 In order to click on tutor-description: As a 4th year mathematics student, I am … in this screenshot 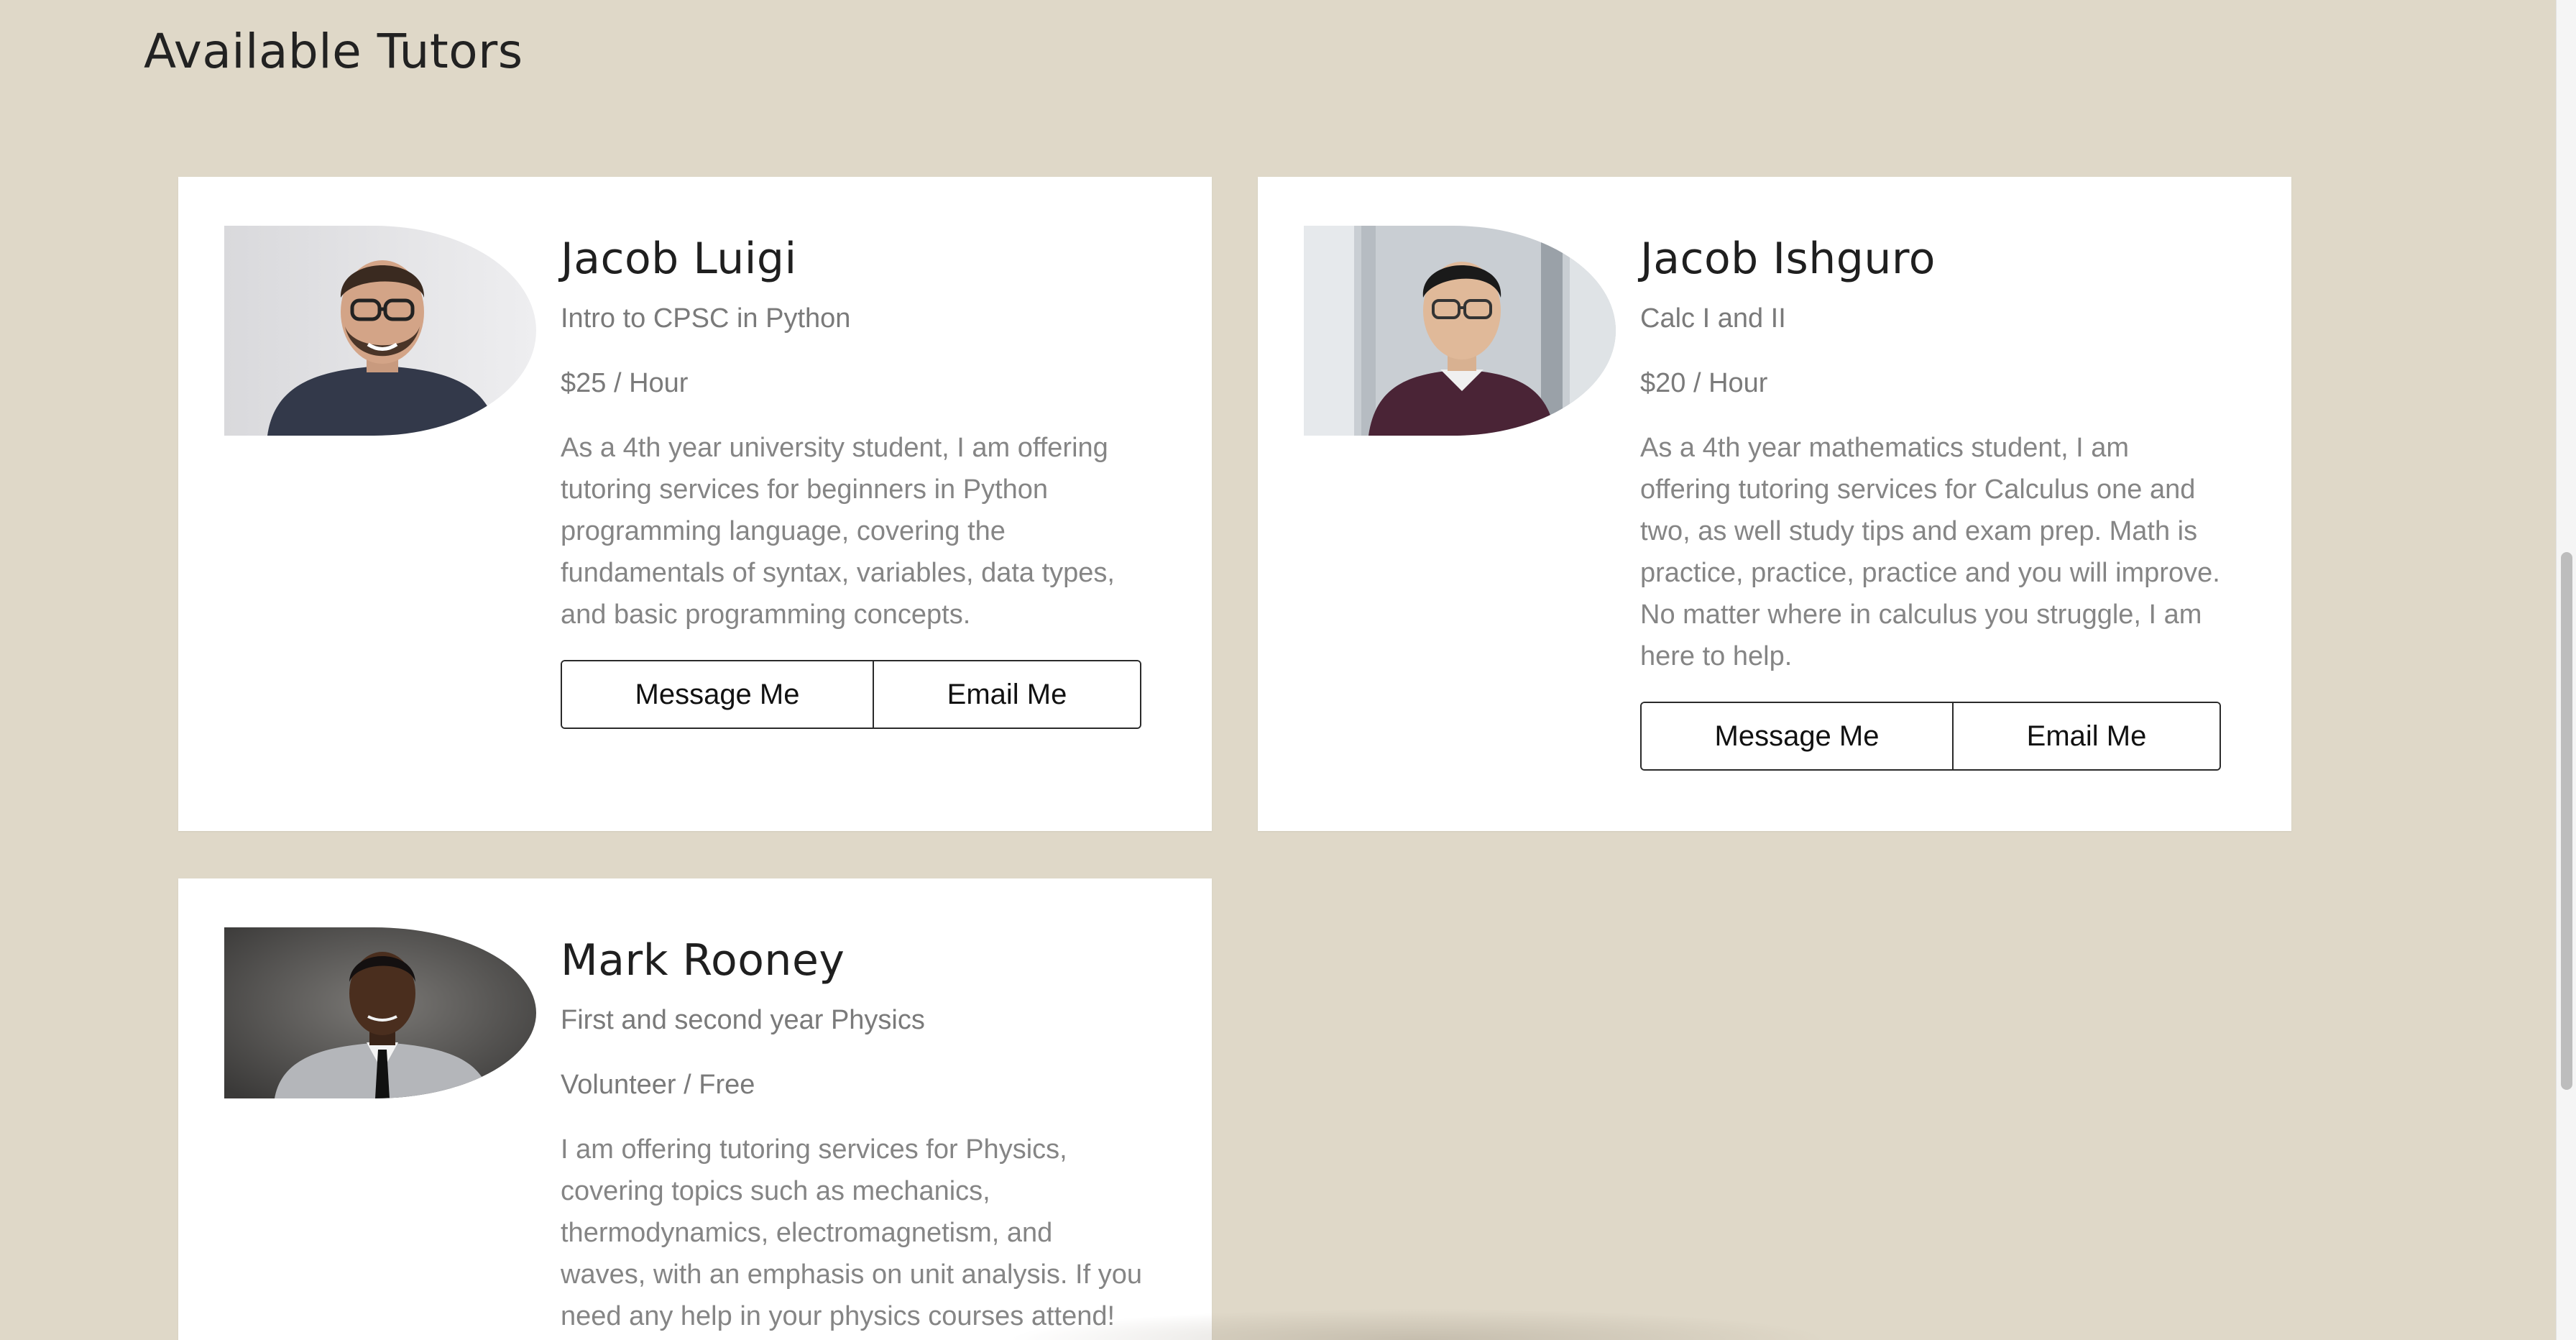, I will do `click(1930, 552)`.